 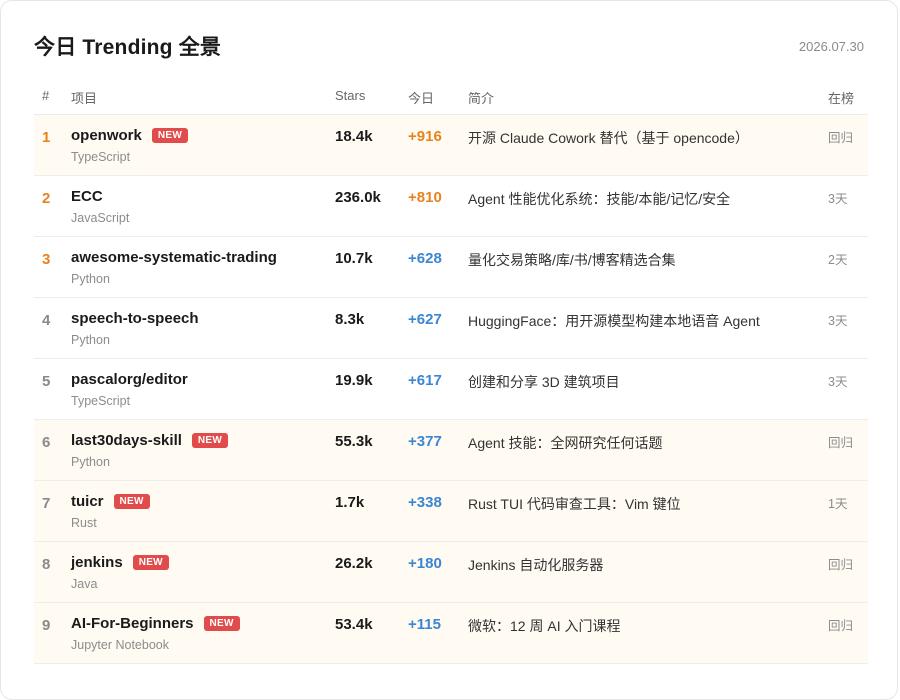 I want to click on column-header-rank: #, so click(x=46, y=95).